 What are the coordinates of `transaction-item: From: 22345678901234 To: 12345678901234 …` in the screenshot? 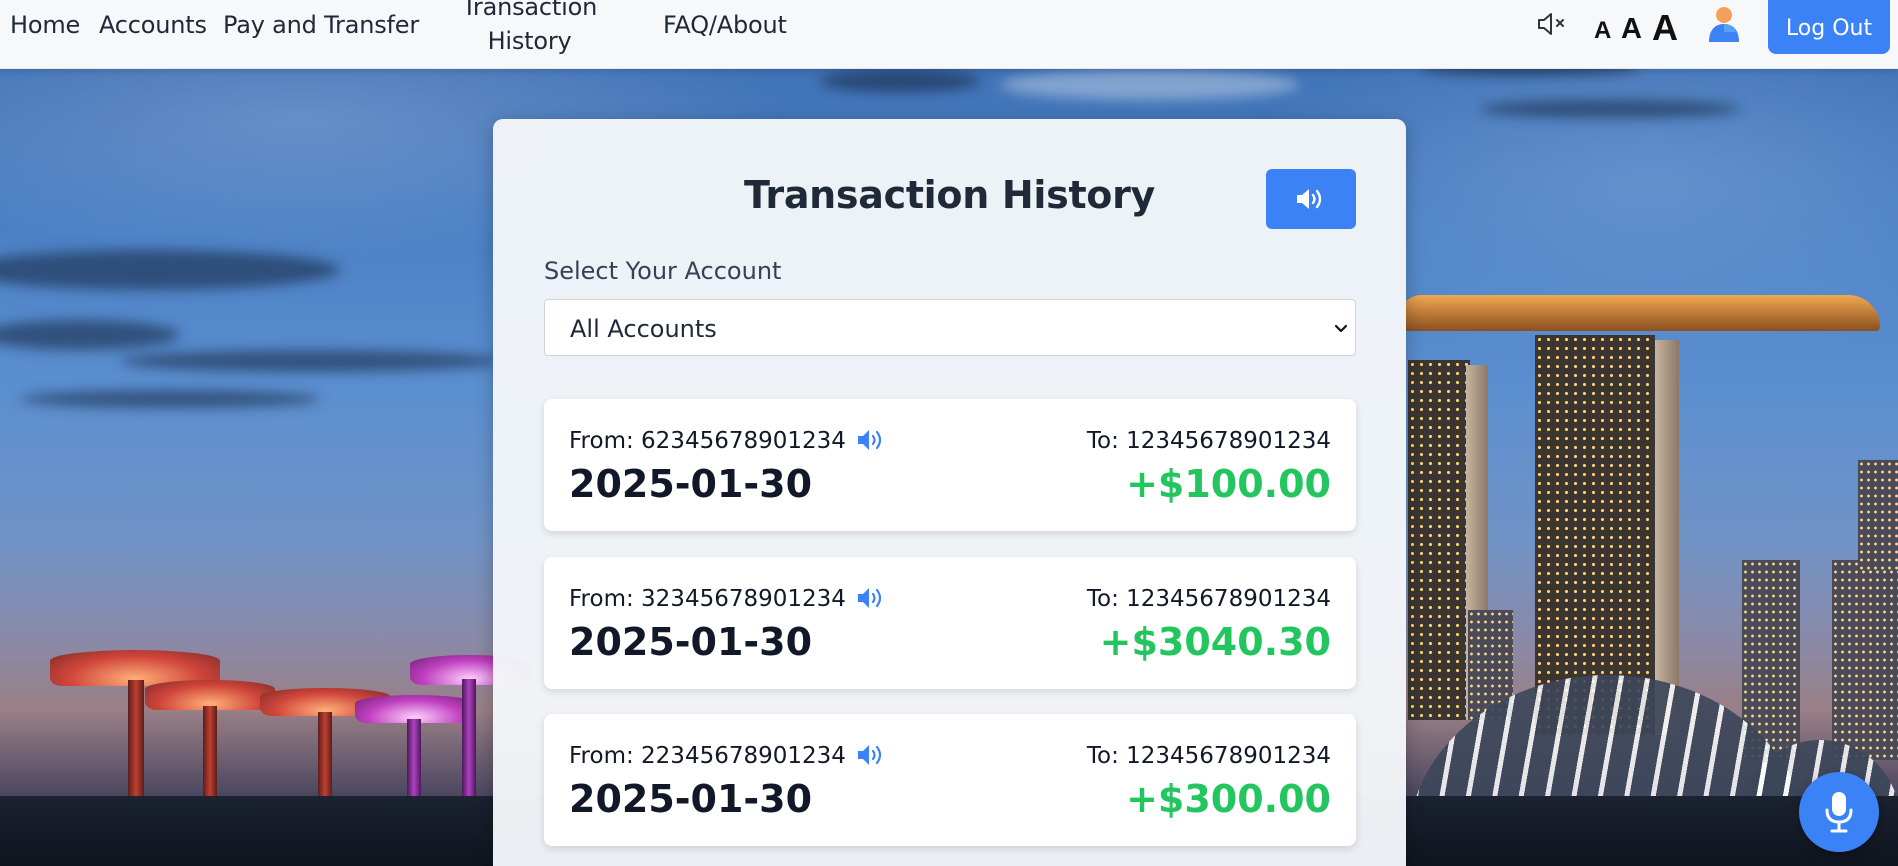 It's located at (950, 780).